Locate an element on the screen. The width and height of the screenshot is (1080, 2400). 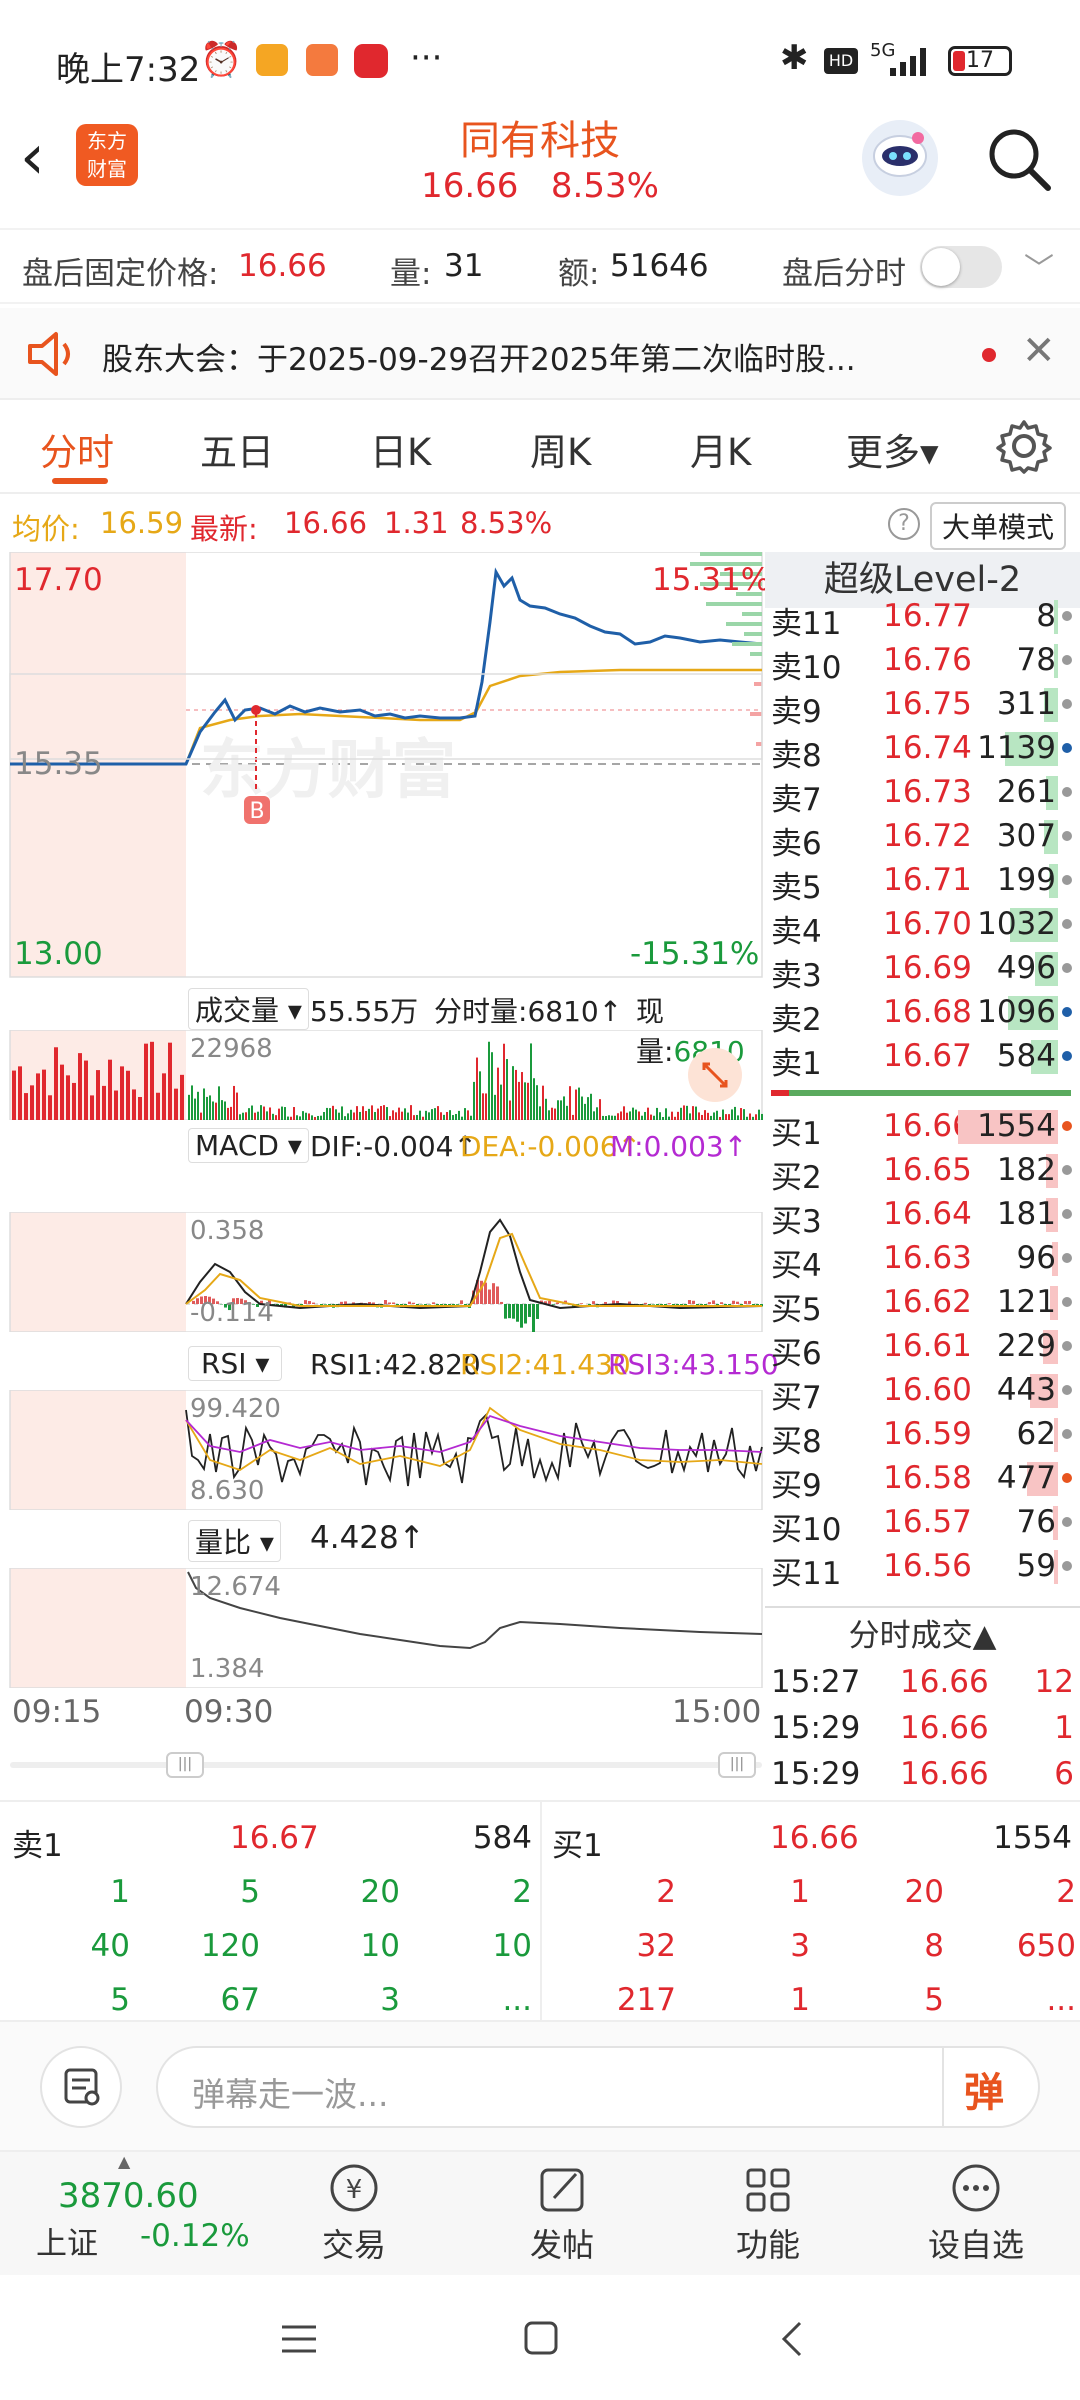
ask-row: 卖8 16.74 1139 is located at coordinates (922, 750).